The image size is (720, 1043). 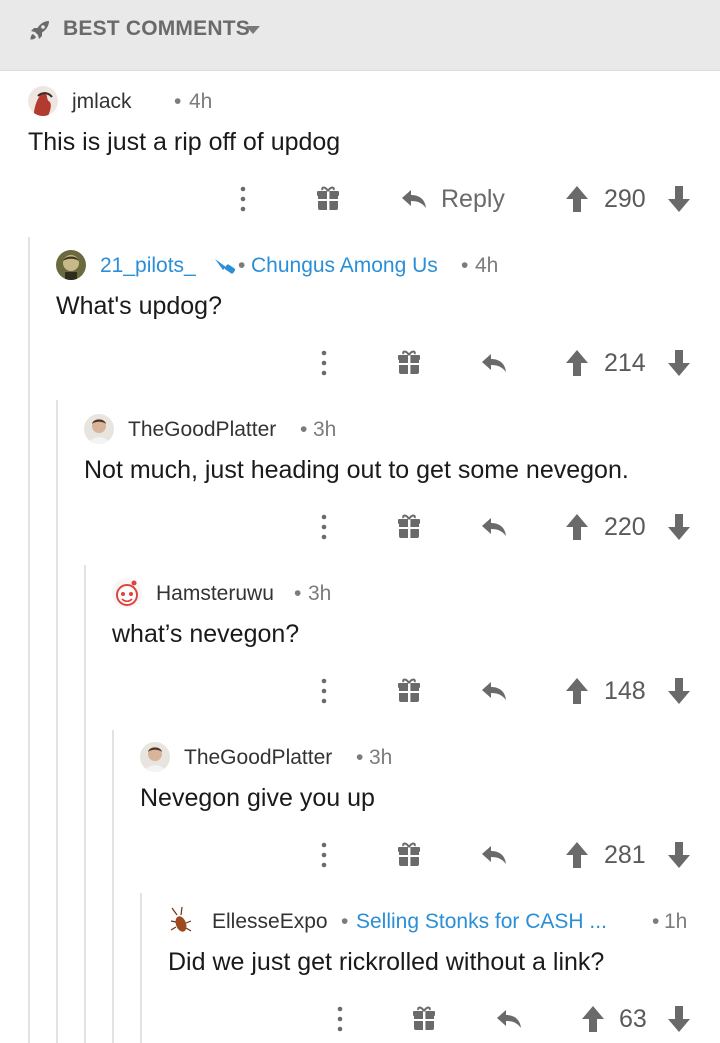 I want to click on comment-actions: 220, so click(x=360, y=530).